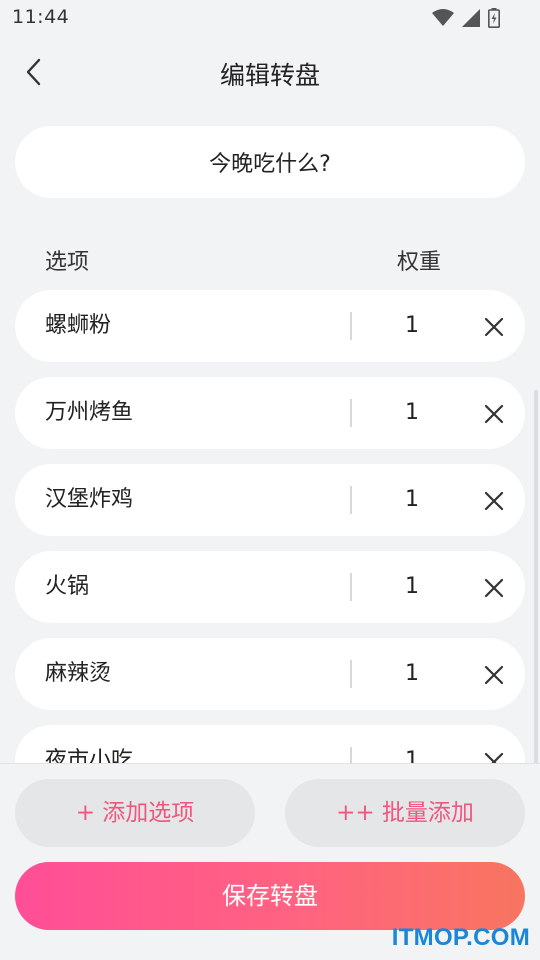 The height and width of the screenshot is (960, 540). I want to click on scrollbar, so click(536, 576).